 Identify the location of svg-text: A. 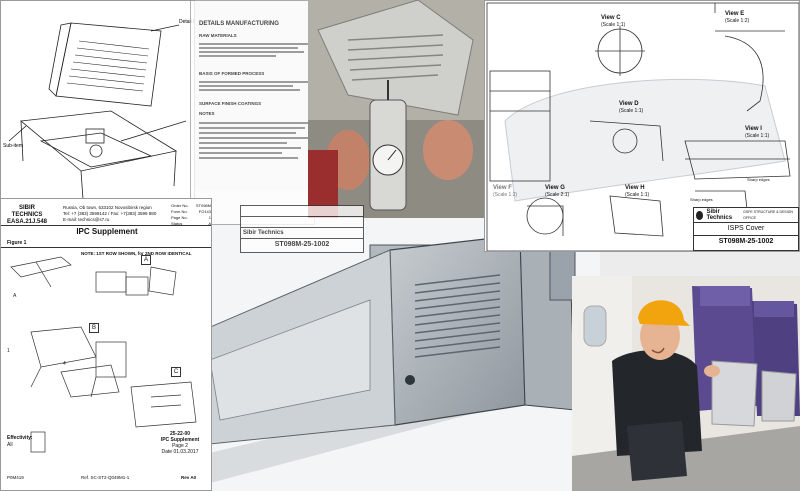
(15, 296).